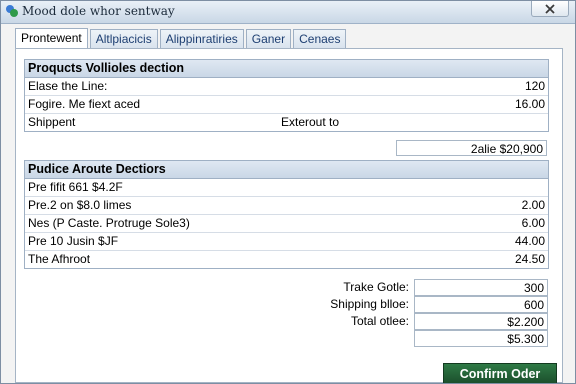  Describe the element at coordinates (320, 38) in the screenshot. I see `tab-4: Cenaes` at that location.